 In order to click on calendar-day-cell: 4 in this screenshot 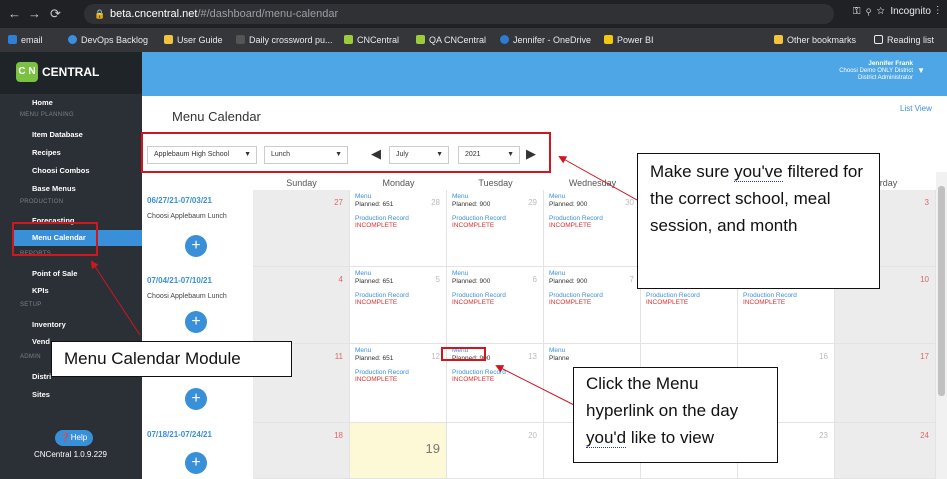, I will do `click(301, 305)`.